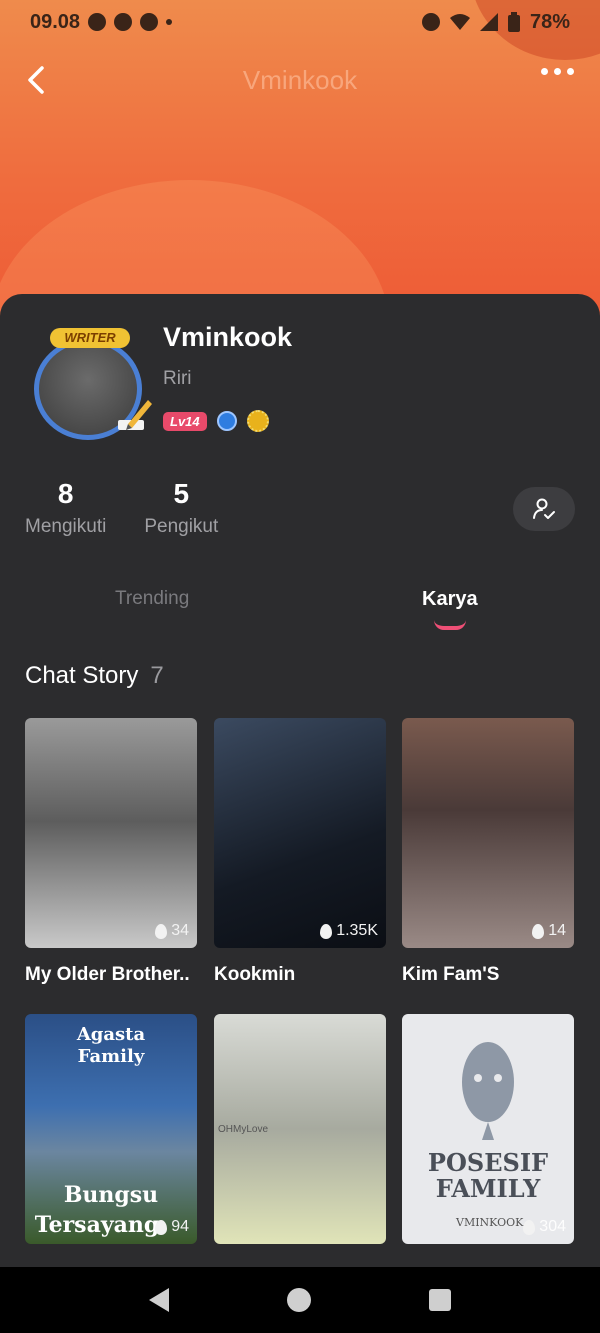 This screenshot has width=600, height=1333. I want to click on story-card: OHMyLove, so click(300, 1129).